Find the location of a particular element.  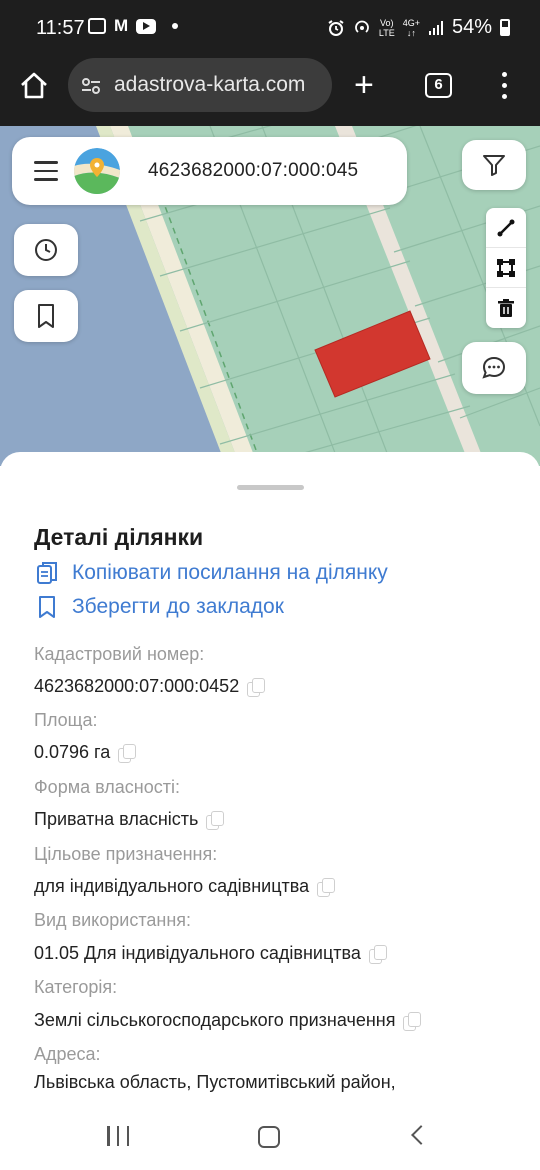

save-bookmark-label: Зберегти до закладок is located at coordinates (178, 607).